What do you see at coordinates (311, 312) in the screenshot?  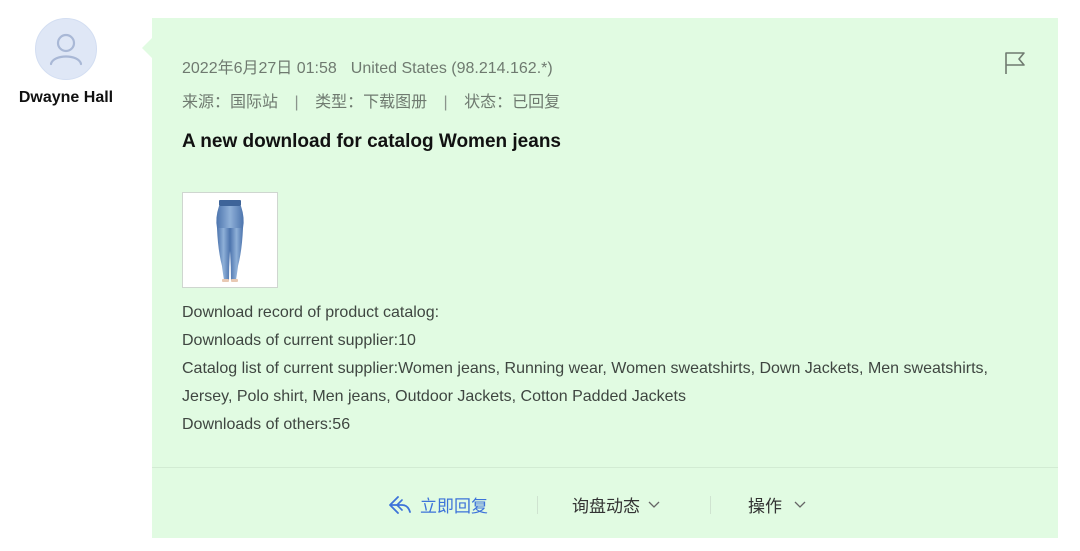 I see `body-line: Download record of product catalog:` at bounding box center [311, 312].